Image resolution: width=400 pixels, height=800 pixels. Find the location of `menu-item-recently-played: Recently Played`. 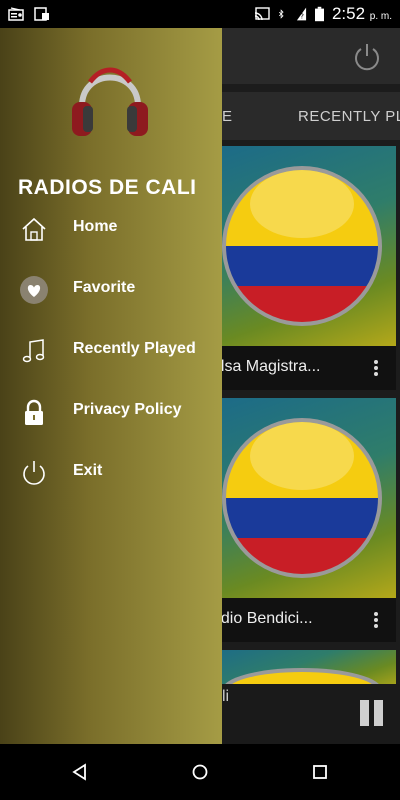

menu-item-recently-played: Recently Played is located at coordinates (111, 350).